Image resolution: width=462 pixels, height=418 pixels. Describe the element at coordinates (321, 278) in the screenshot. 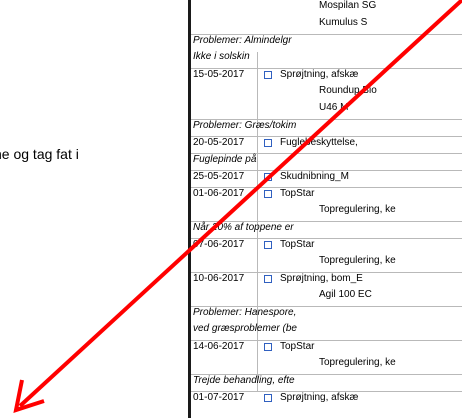

I see `treatment-name: Sprøjtning, bom_E` at that location.